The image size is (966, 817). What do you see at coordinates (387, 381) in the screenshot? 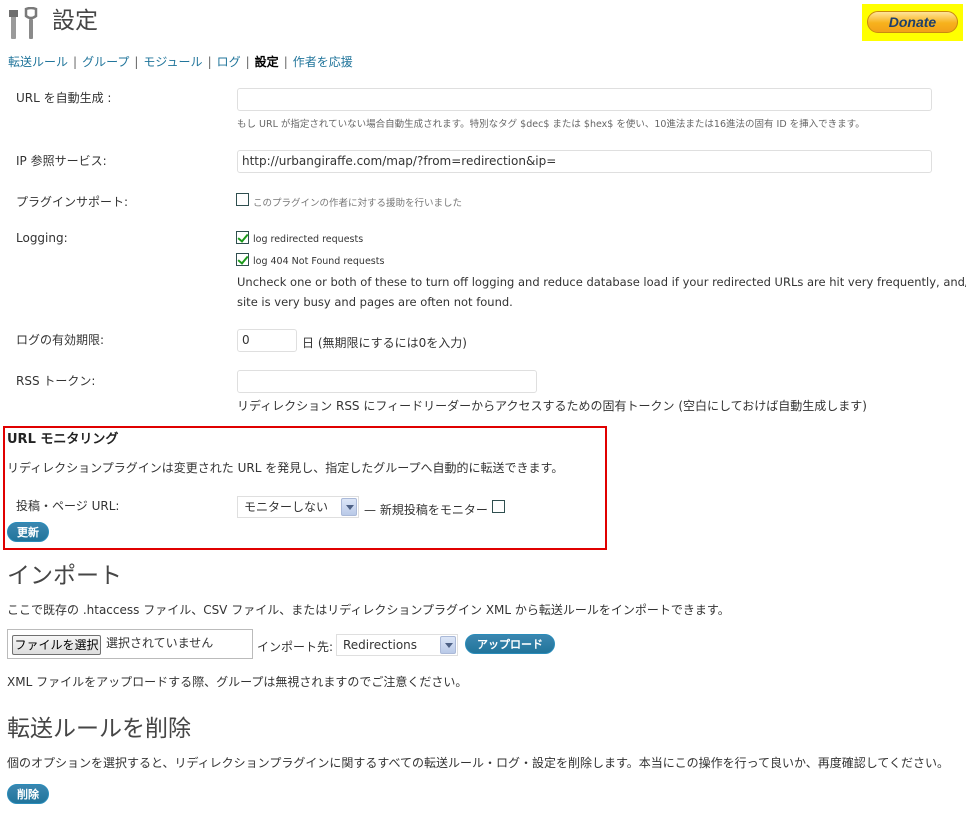
I see `rss-token-input` at bounding box center [387, 381].